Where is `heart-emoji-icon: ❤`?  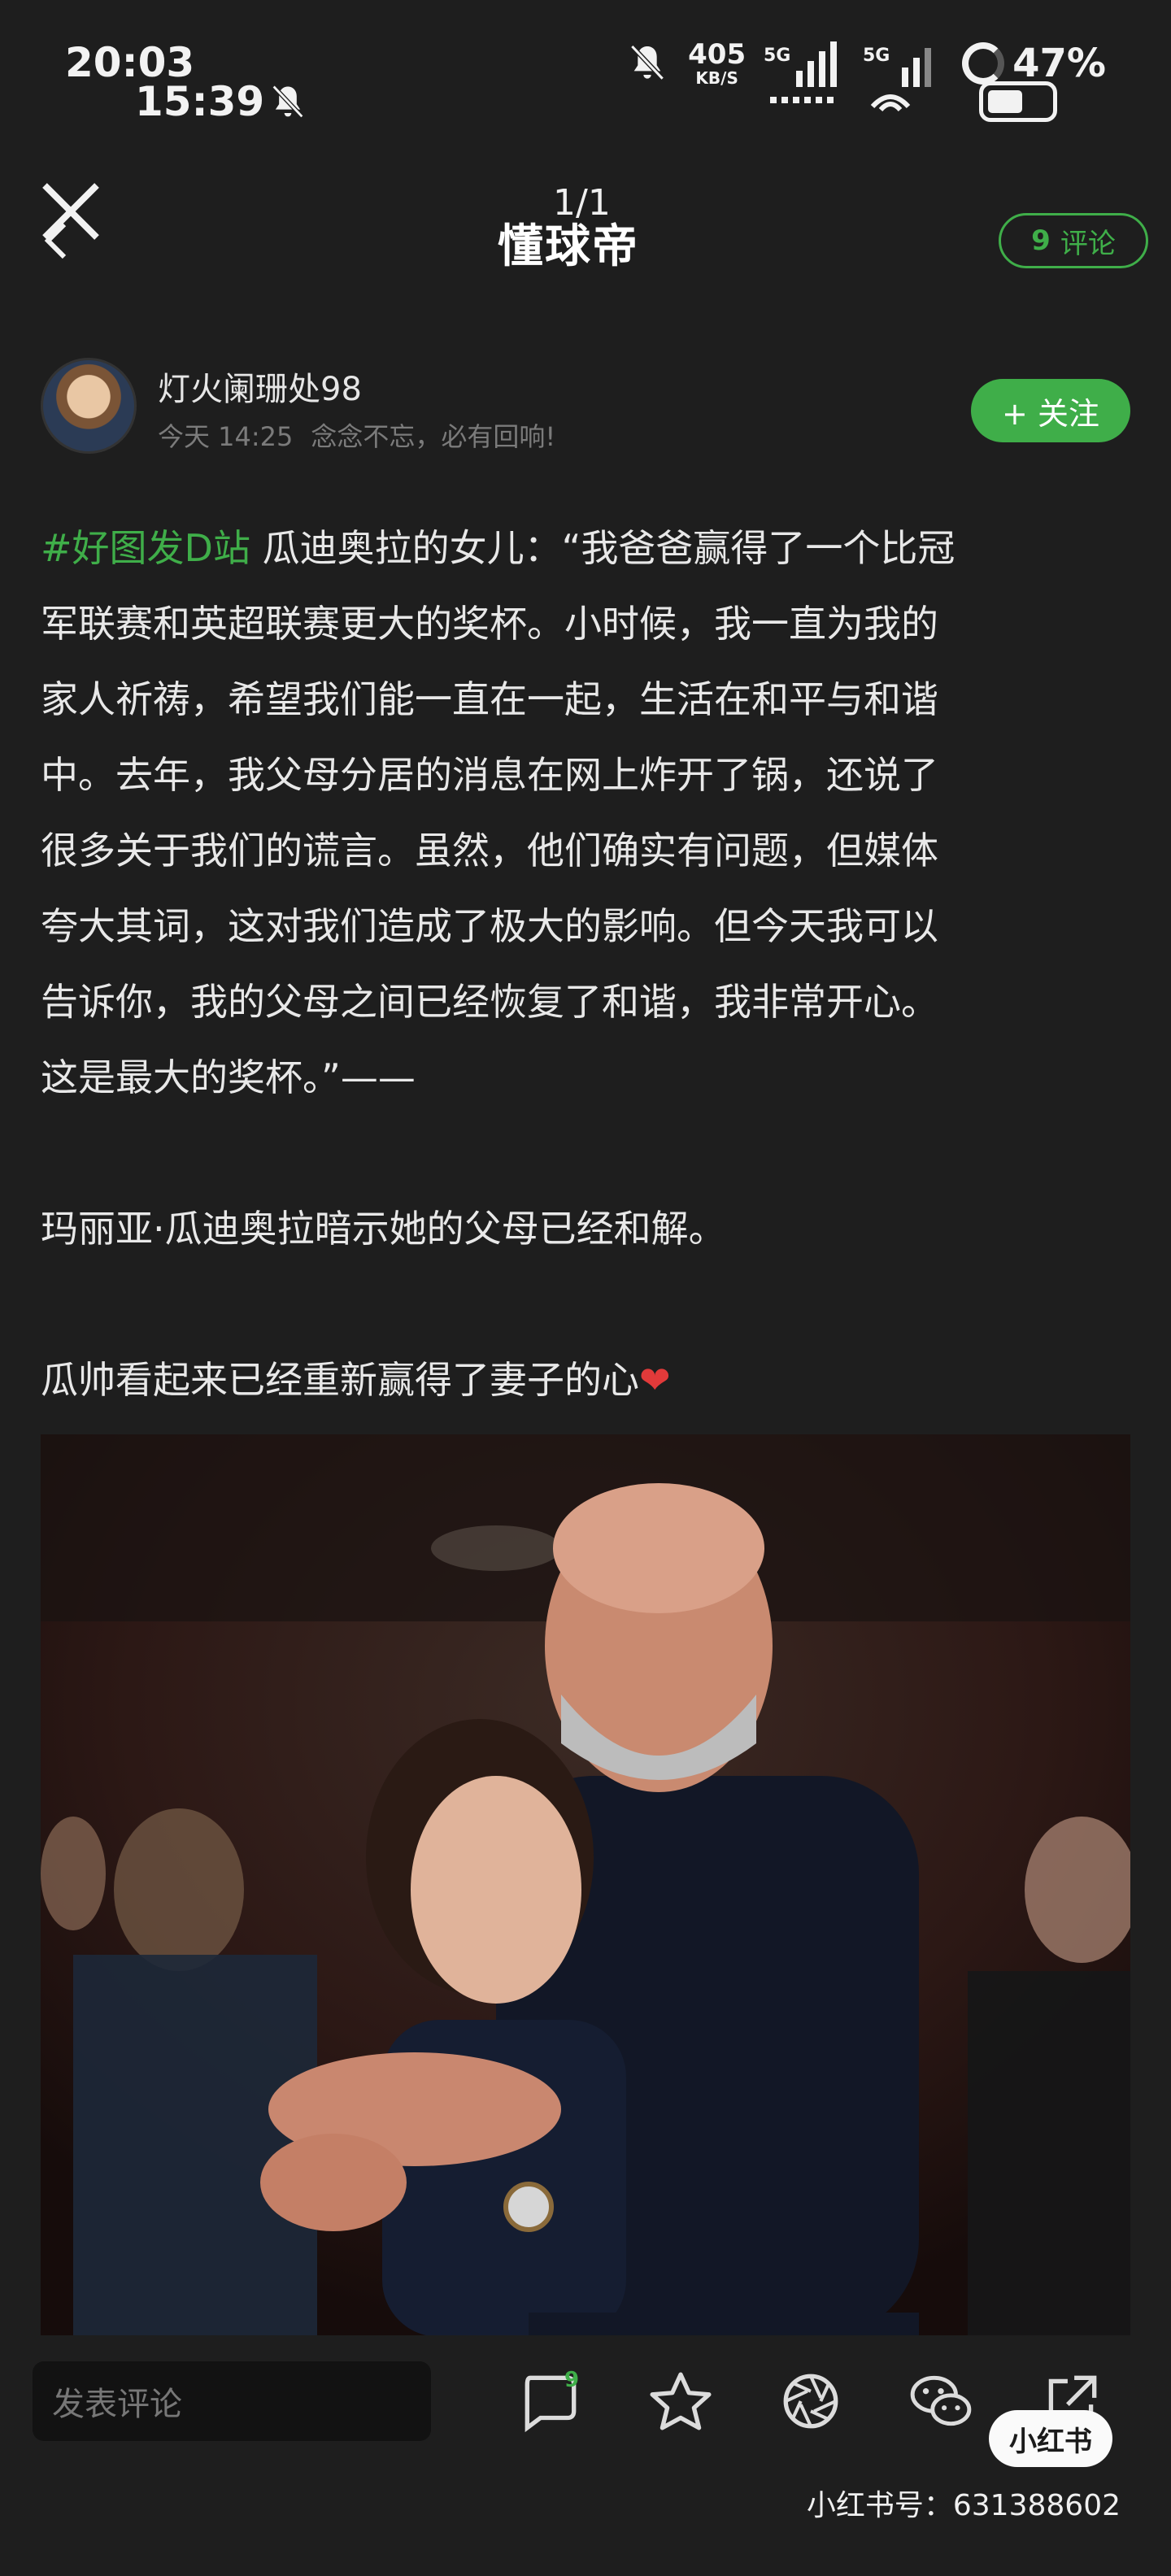 heart-emoji-icon: ❤ is located at coordinates (655, 1380).